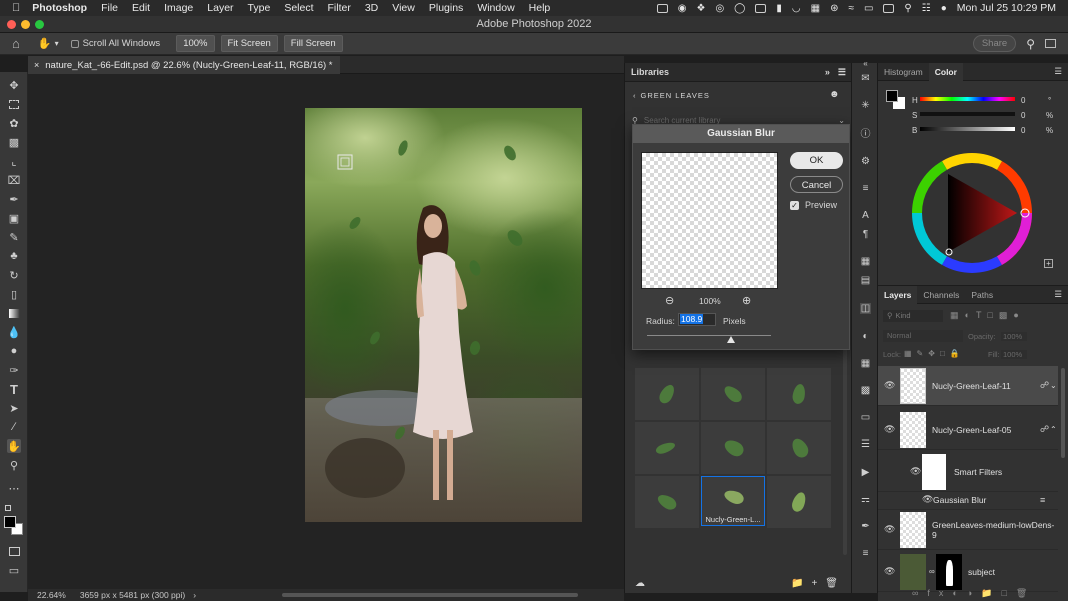 This screenshot has height=601, width=1068. Describe the element at coordinates (971, 430) in the screenshot. I see `layer-name: Nucly-Green-Leaf-05` at that location.